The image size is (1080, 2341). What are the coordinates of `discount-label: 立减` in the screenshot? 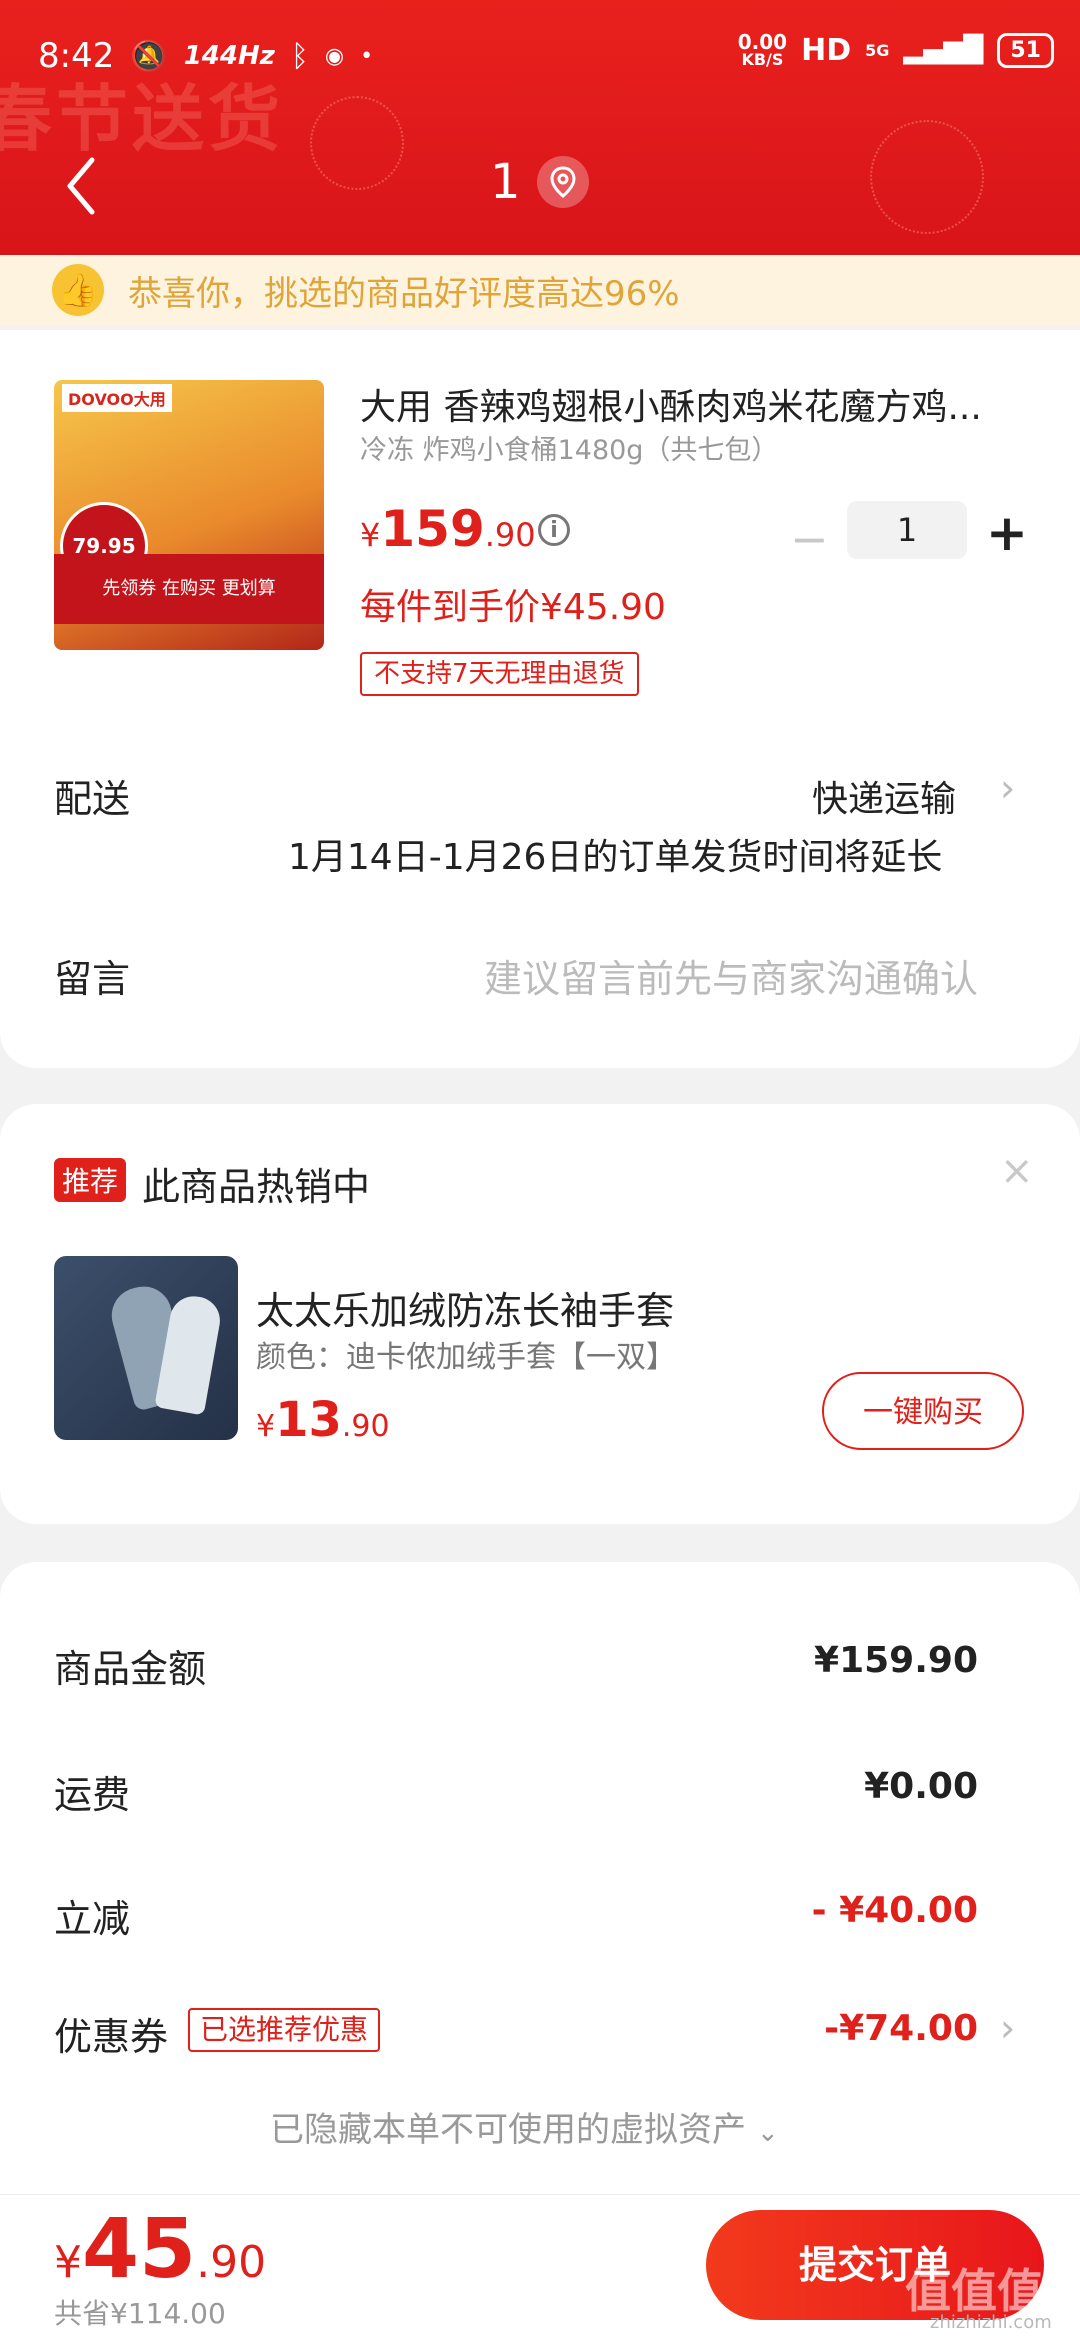 It's located at (92, 1919).